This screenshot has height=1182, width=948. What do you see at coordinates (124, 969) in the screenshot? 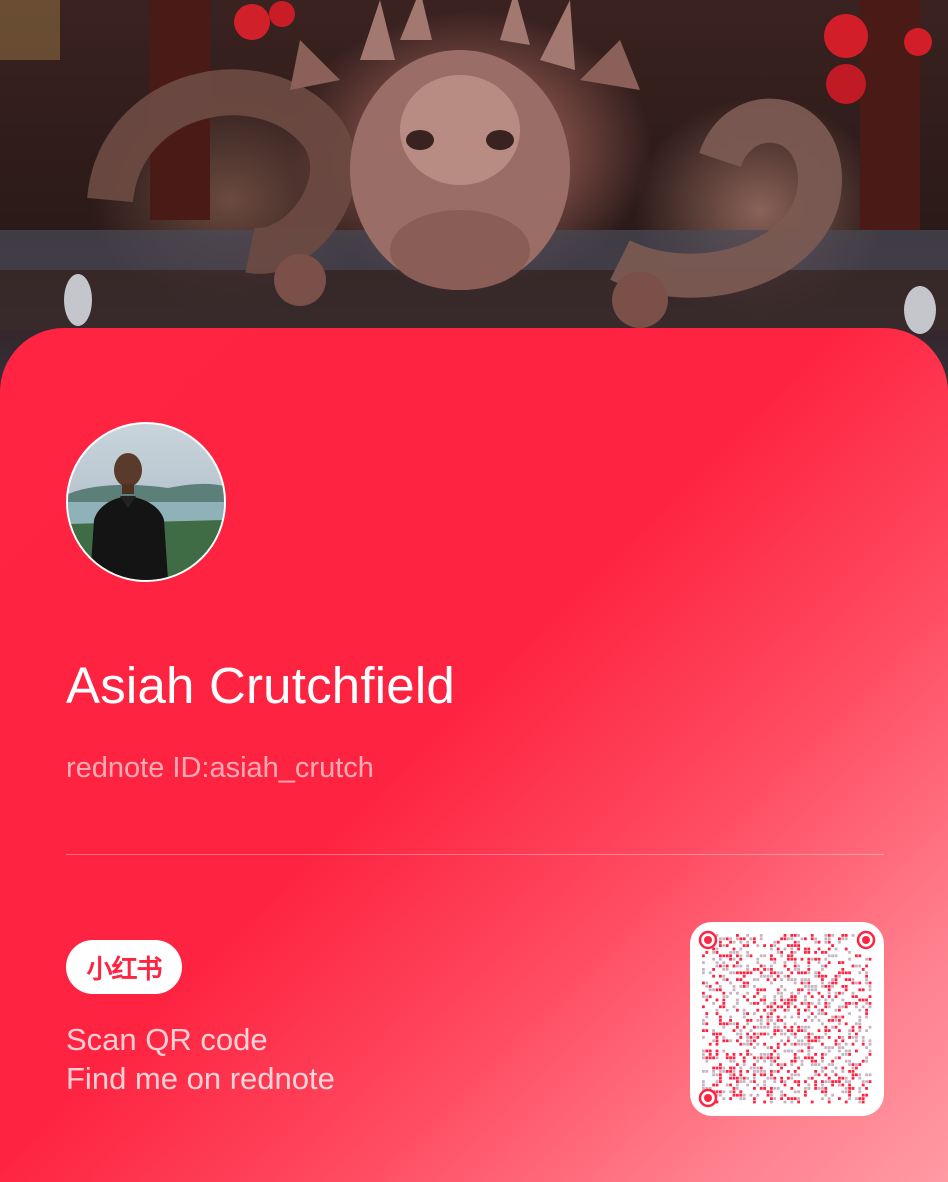
I see `rednote-logo-text: 小红书` at bounding box center [124, 969].